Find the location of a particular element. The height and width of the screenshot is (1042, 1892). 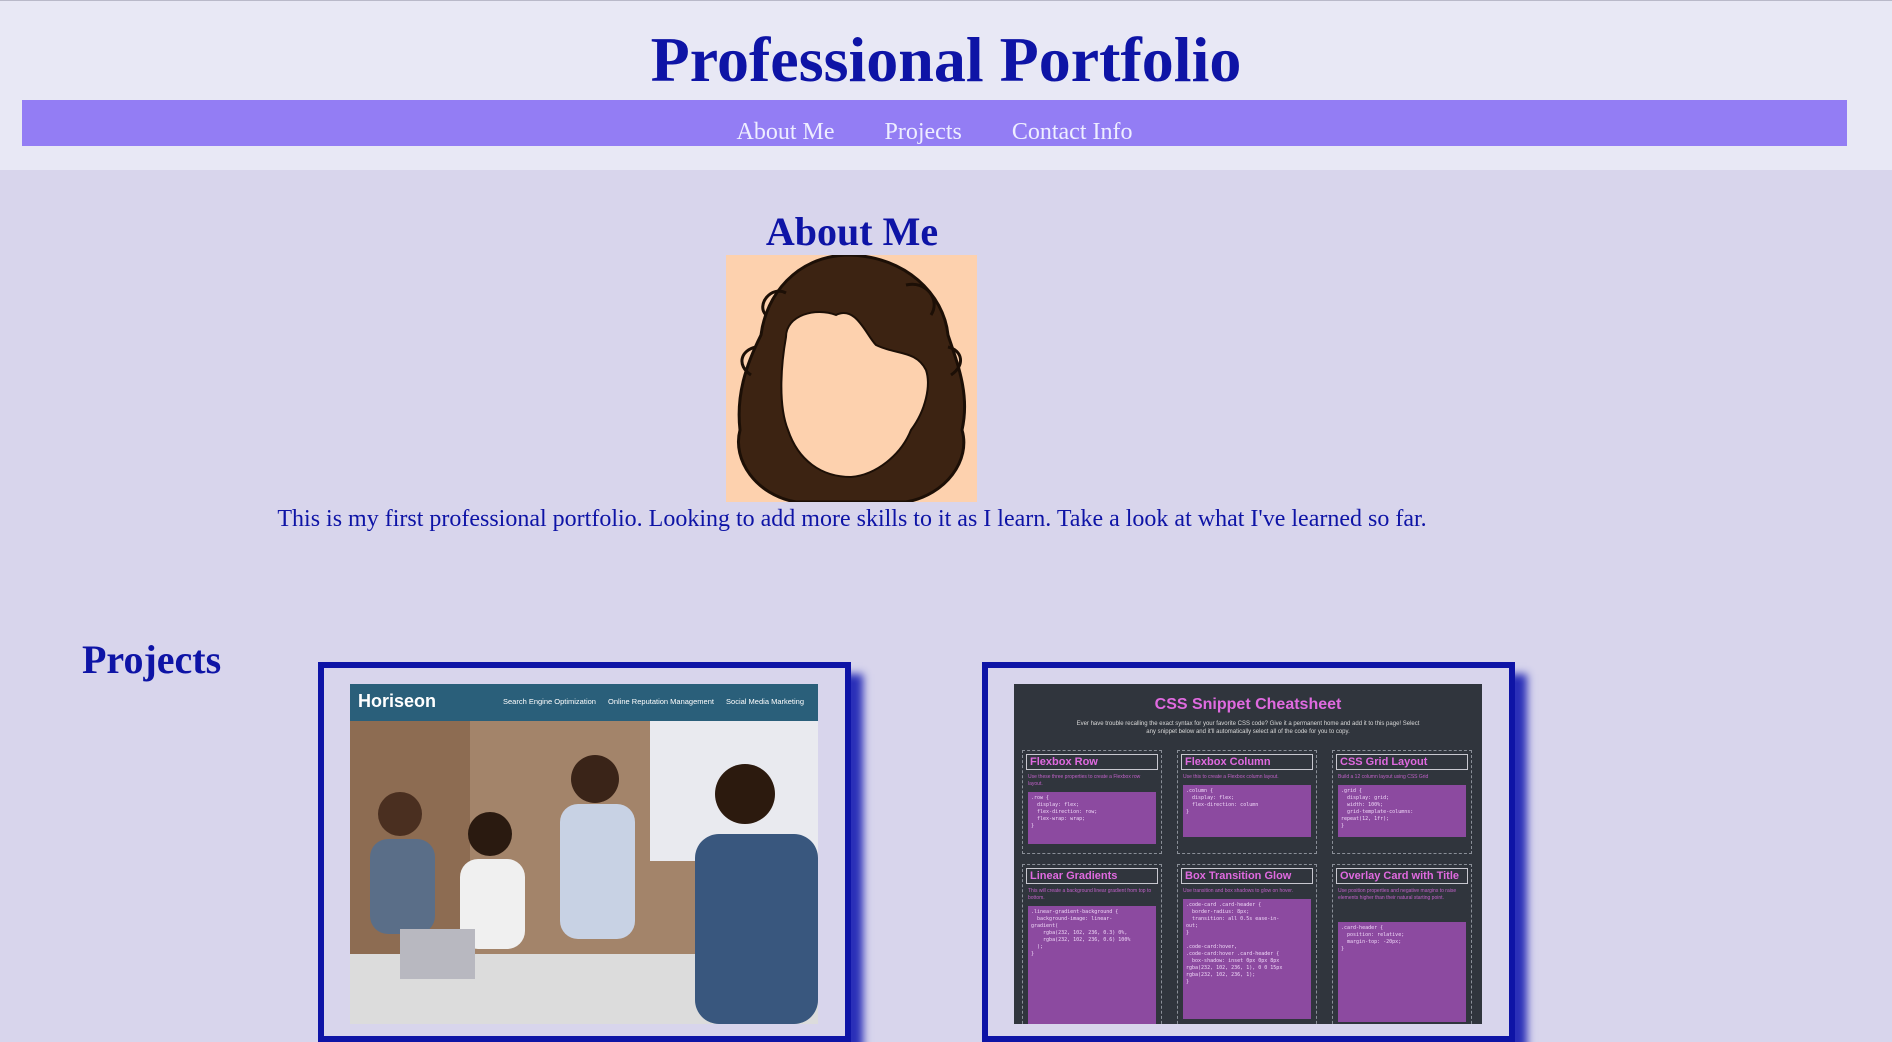

avatar-illustration is located at coordinates (851, 378).